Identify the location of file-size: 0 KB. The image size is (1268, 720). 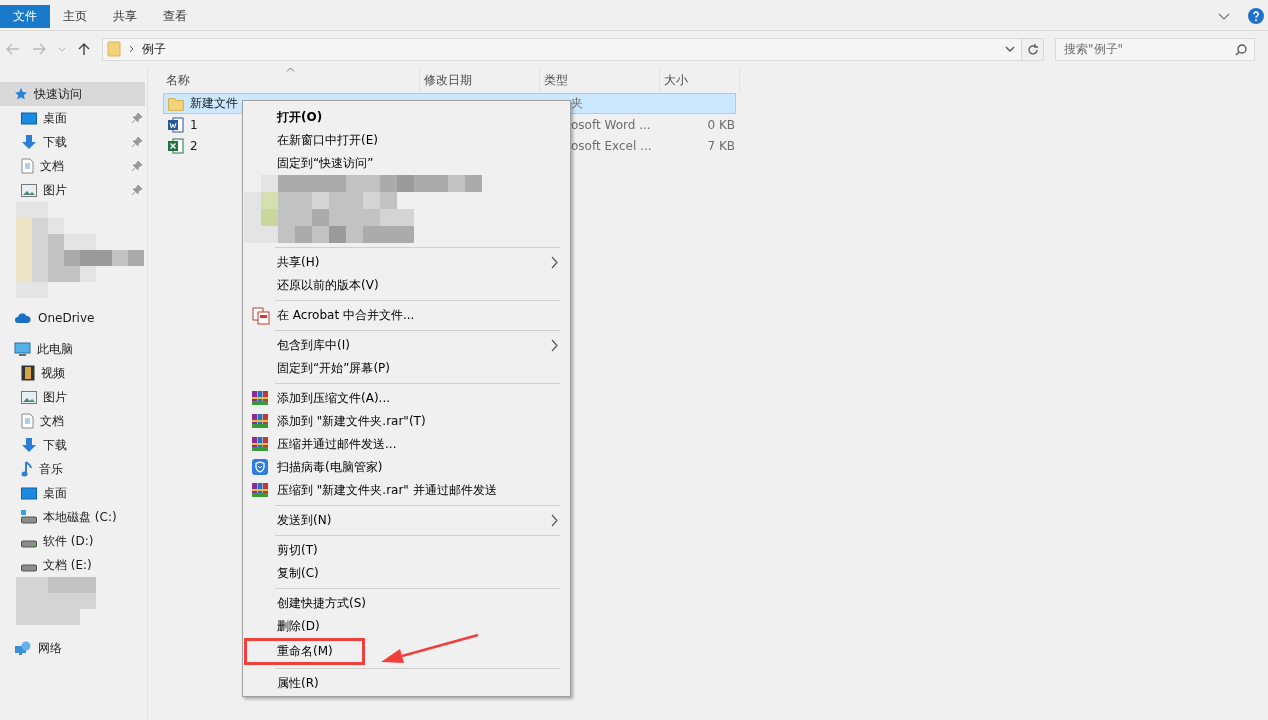
(721, 124).